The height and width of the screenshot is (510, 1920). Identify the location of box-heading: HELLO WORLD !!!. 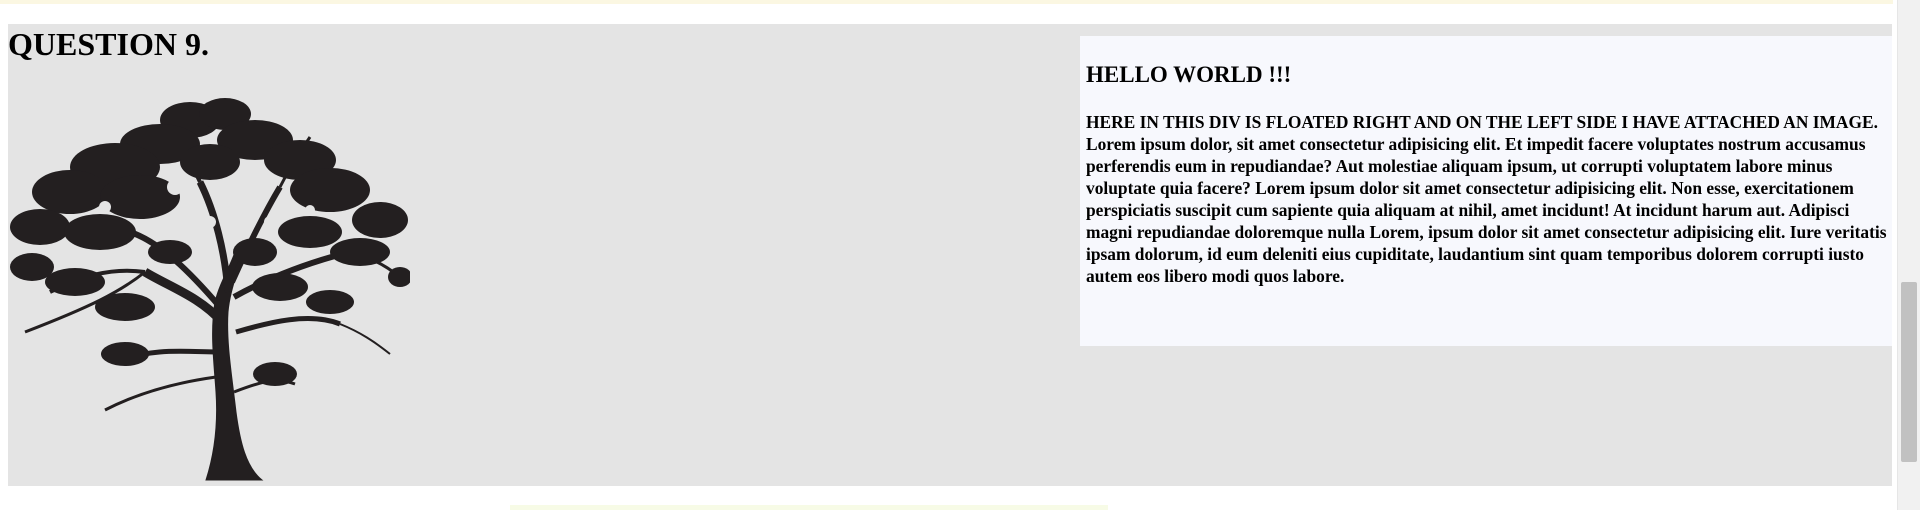
(1189, 74).